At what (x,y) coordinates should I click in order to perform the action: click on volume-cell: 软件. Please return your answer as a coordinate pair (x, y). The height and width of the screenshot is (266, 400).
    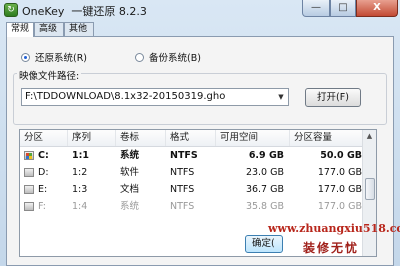
    Looking at the image, I should click on (130, 172).